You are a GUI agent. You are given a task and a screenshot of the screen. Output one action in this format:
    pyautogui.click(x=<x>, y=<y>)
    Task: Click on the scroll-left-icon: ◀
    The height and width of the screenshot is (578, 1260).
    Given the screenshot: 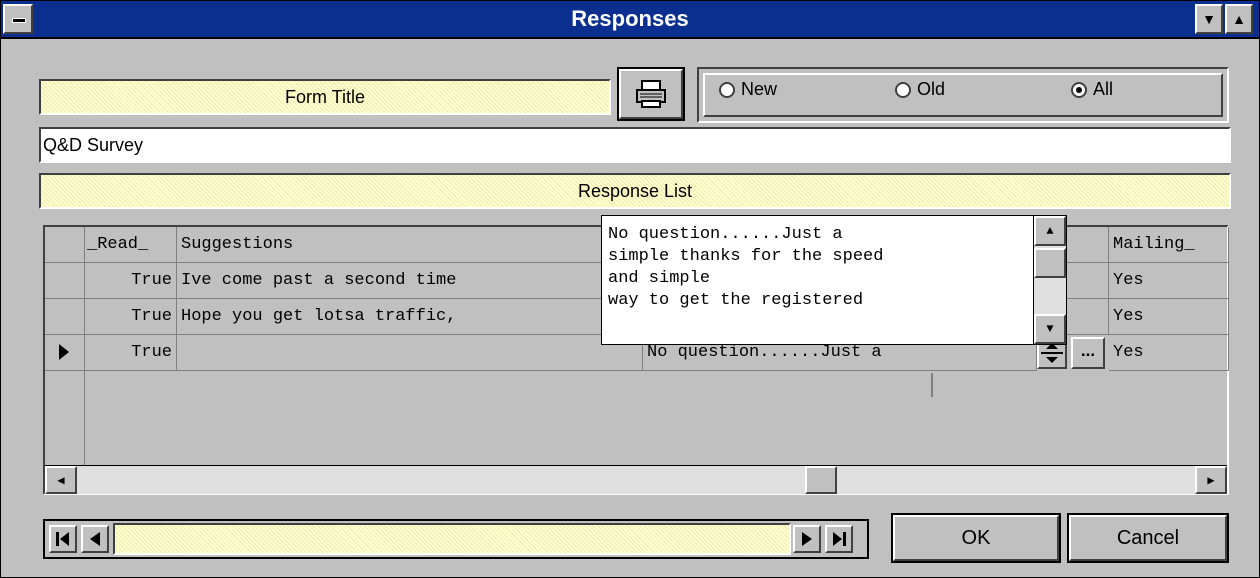 What is the action you would take?
    pyautogui.click(x=61, y=480)
    